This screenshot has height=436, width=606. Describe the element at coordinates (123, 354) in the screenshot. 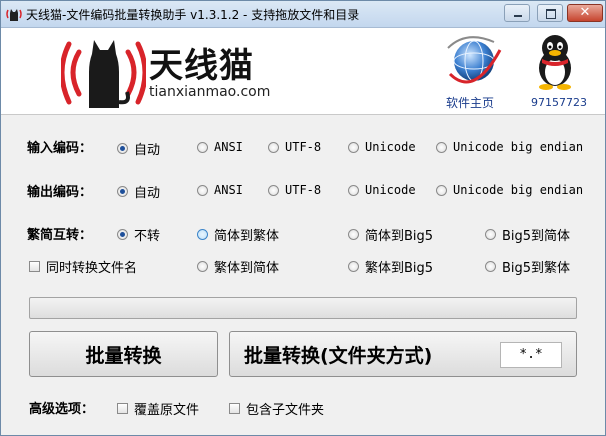

I see `batch-convert-button: 批量转换` at that location.